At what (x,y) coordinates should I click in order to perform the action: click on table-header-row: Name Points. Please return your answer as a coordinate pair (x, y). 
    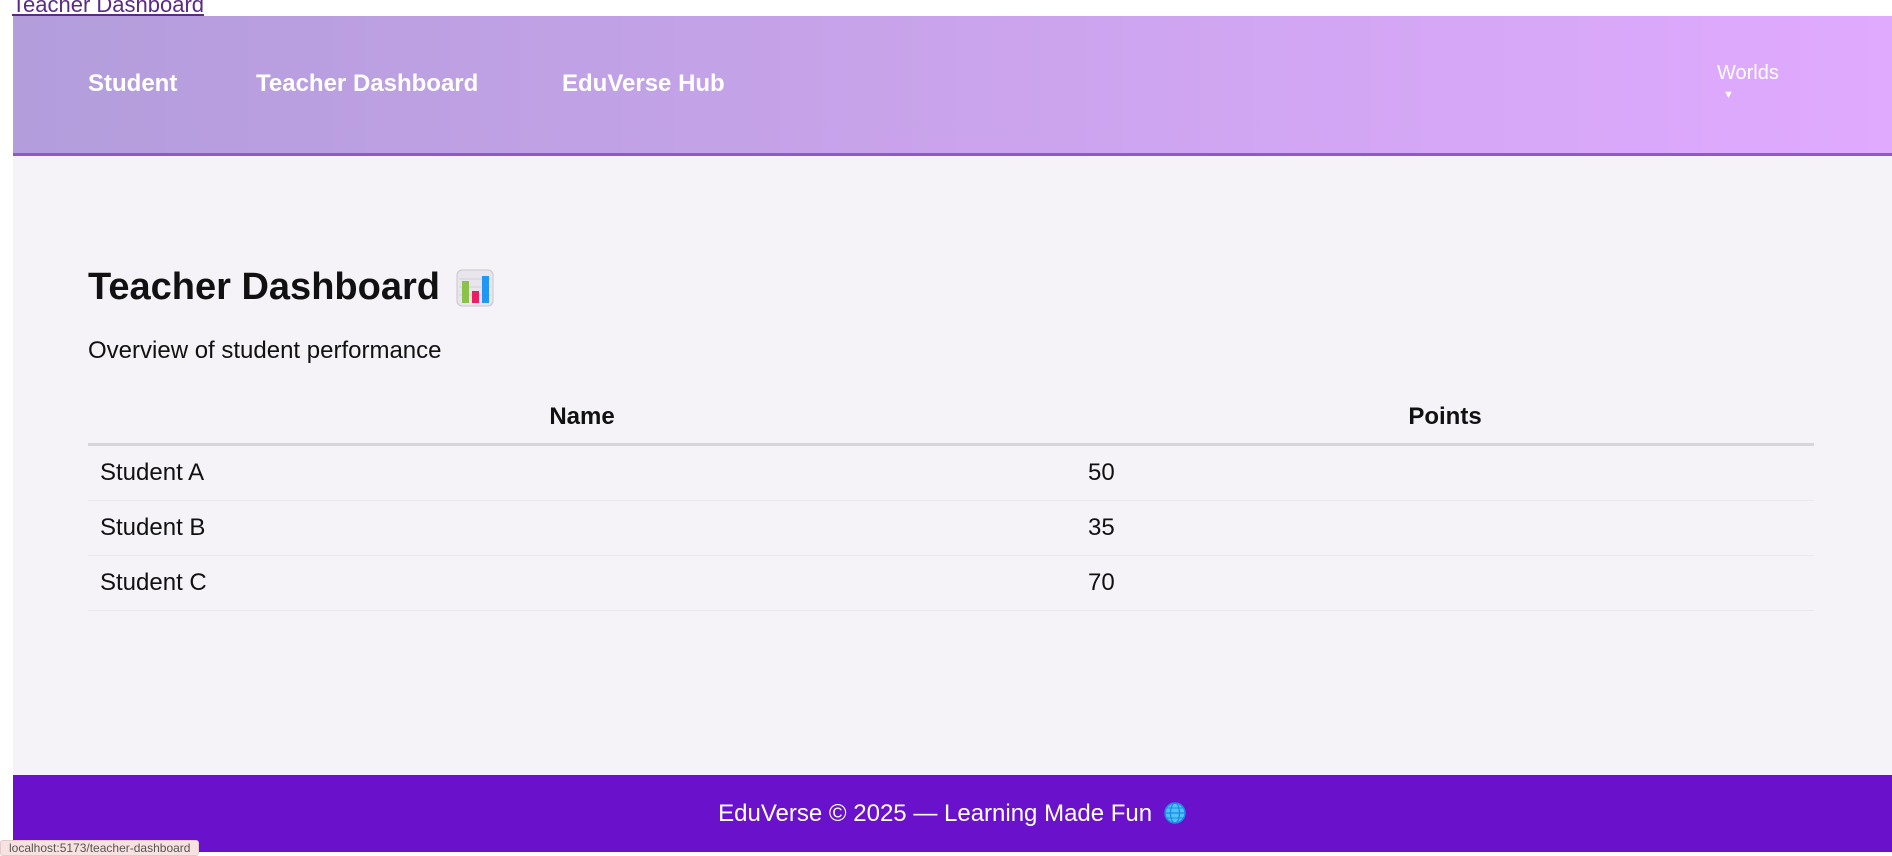
    Looking at the image, I should click on (951, 419).